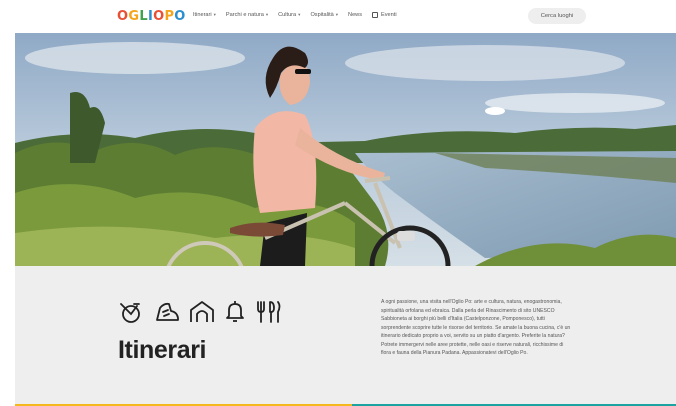  I want to click on logo-letter: P, so click(169, 16).